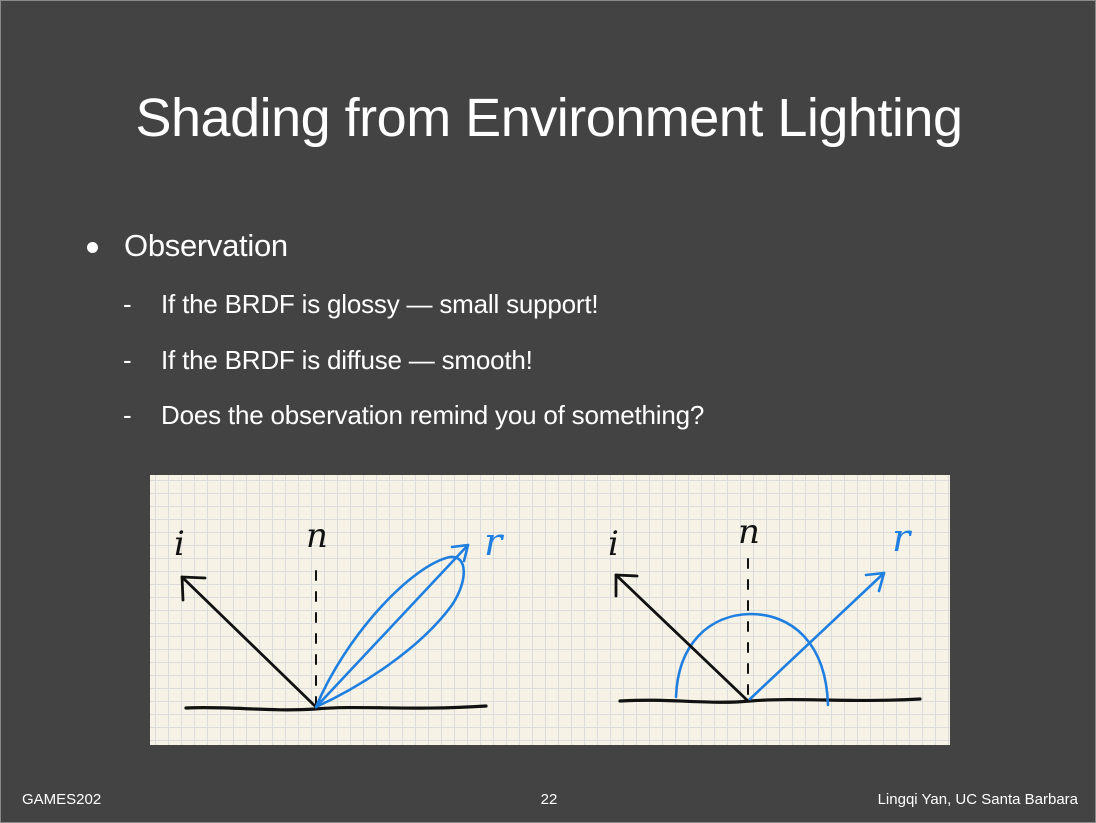 The width and height of the screenshot is (1096, 823). Describe the element at coordinates (549, 118) in the screenshot. I see `slide-title: Shading from Environment Lighting` at that location.